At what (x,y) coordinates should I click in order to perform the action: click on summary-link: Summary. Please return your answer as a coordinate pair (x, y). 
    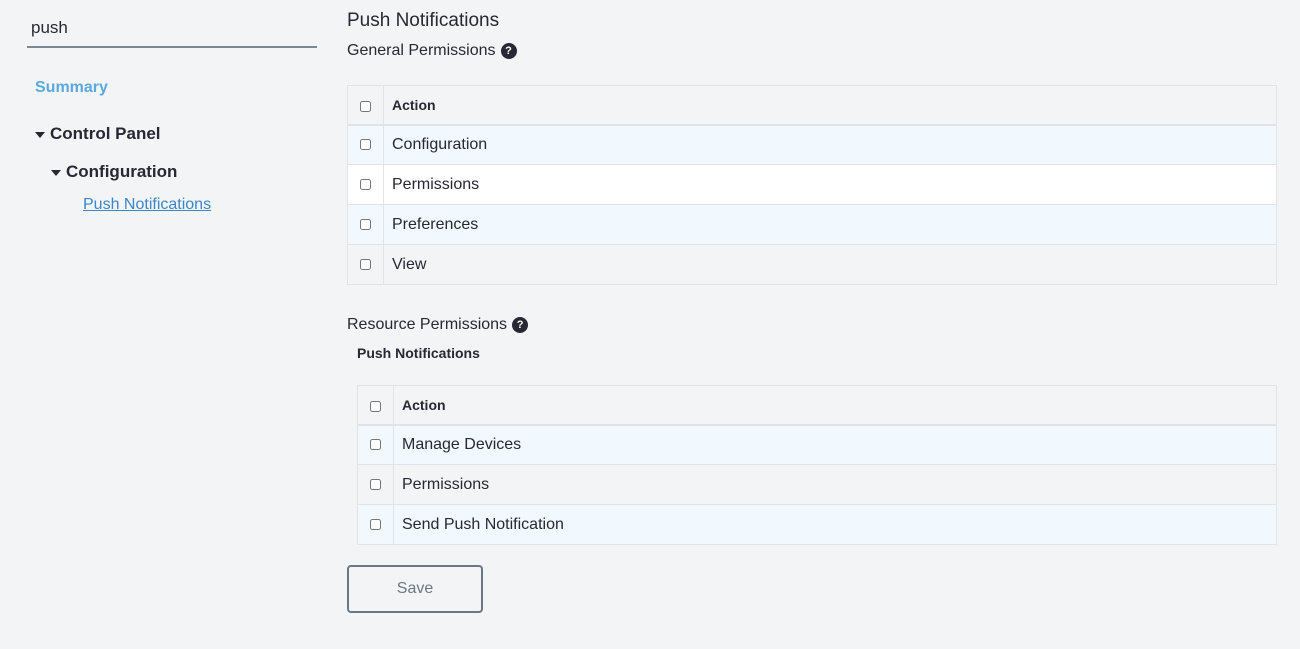
    Looking at the image, I should click on (71, 88).